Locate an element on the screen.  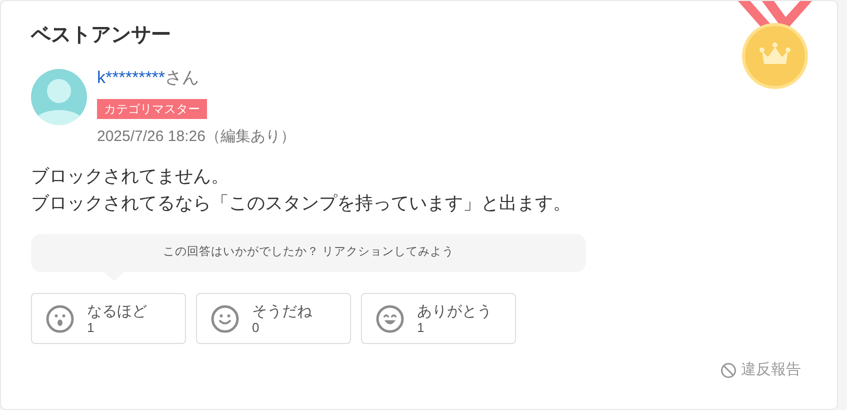
section-title: ベストアンサー is located at coordinates (101, 35).